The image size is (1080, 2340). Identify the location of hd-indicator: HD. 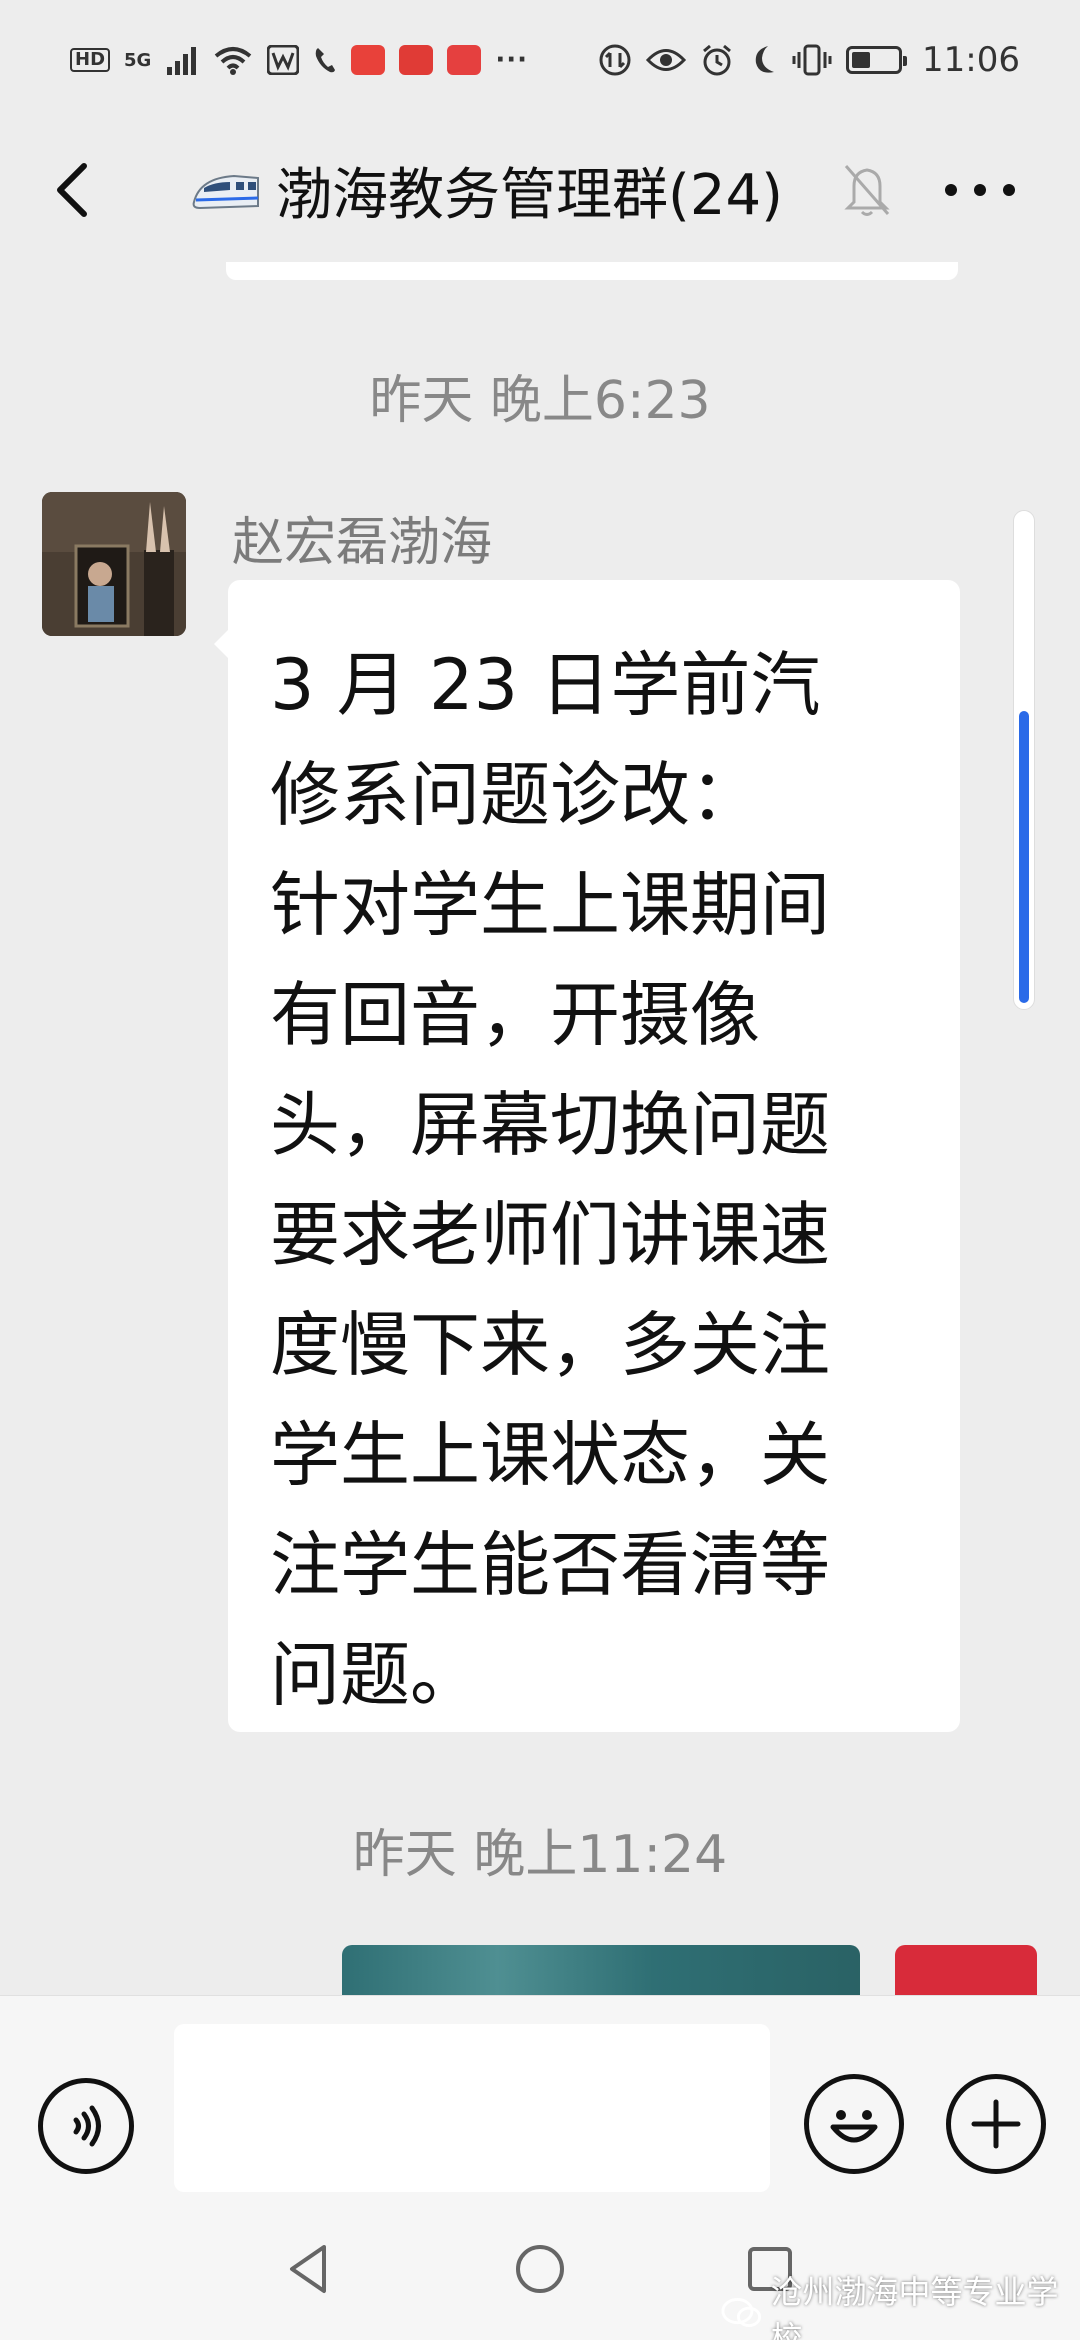
(90, 60).